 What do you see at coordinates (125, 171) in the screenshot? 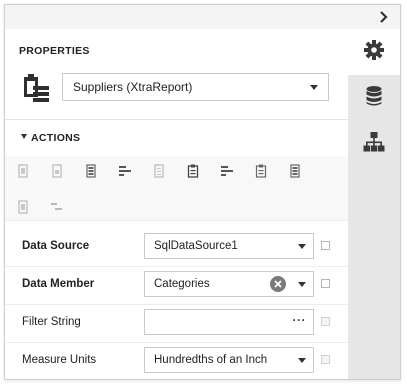
I see `align-left-icon` at bounding box center [125, 171].